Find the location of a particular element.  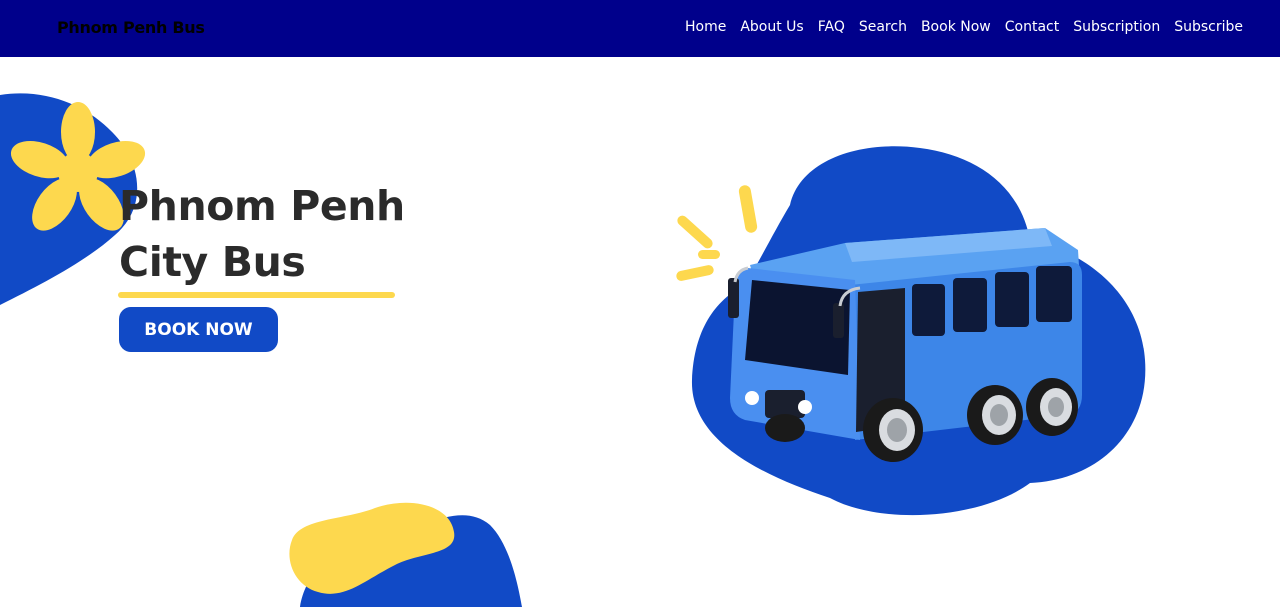

nav-link-about-us: About Us is located at coordinates (771, 27).